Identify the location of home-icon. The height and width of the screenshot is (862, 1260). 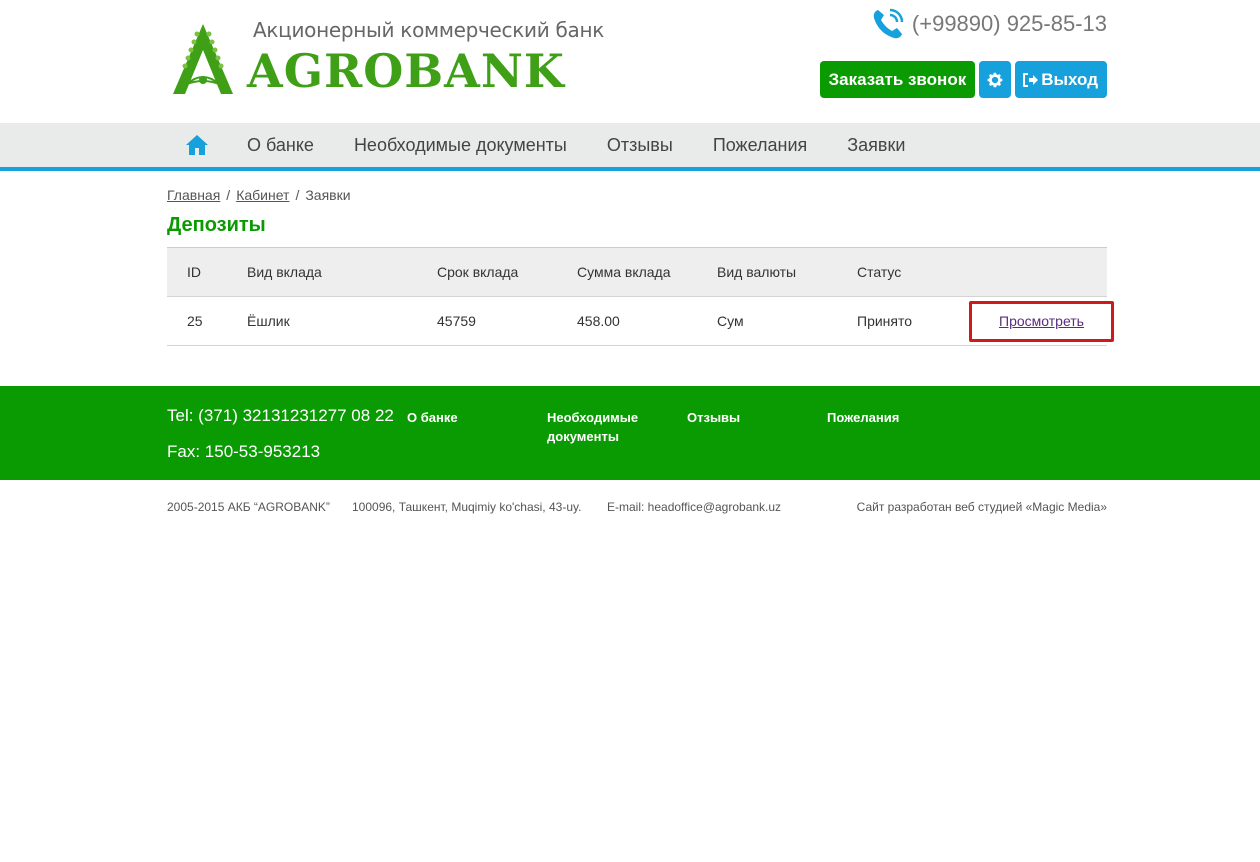
(197, 145).